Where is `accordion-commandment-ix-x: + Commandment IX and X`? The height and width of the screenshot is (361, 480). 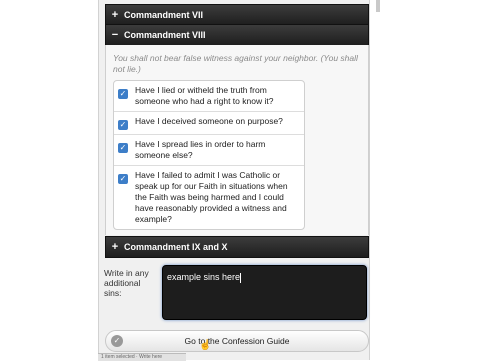 accordion-commandment-ix-x: + Commandment IX and X is located at coordinates (237, 247).